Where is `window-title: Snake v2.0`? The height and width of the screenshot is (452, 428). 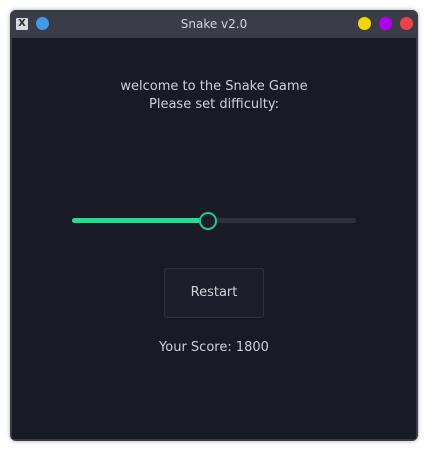 window-title: Snake v2.0 is located at coordinates (214, 24).